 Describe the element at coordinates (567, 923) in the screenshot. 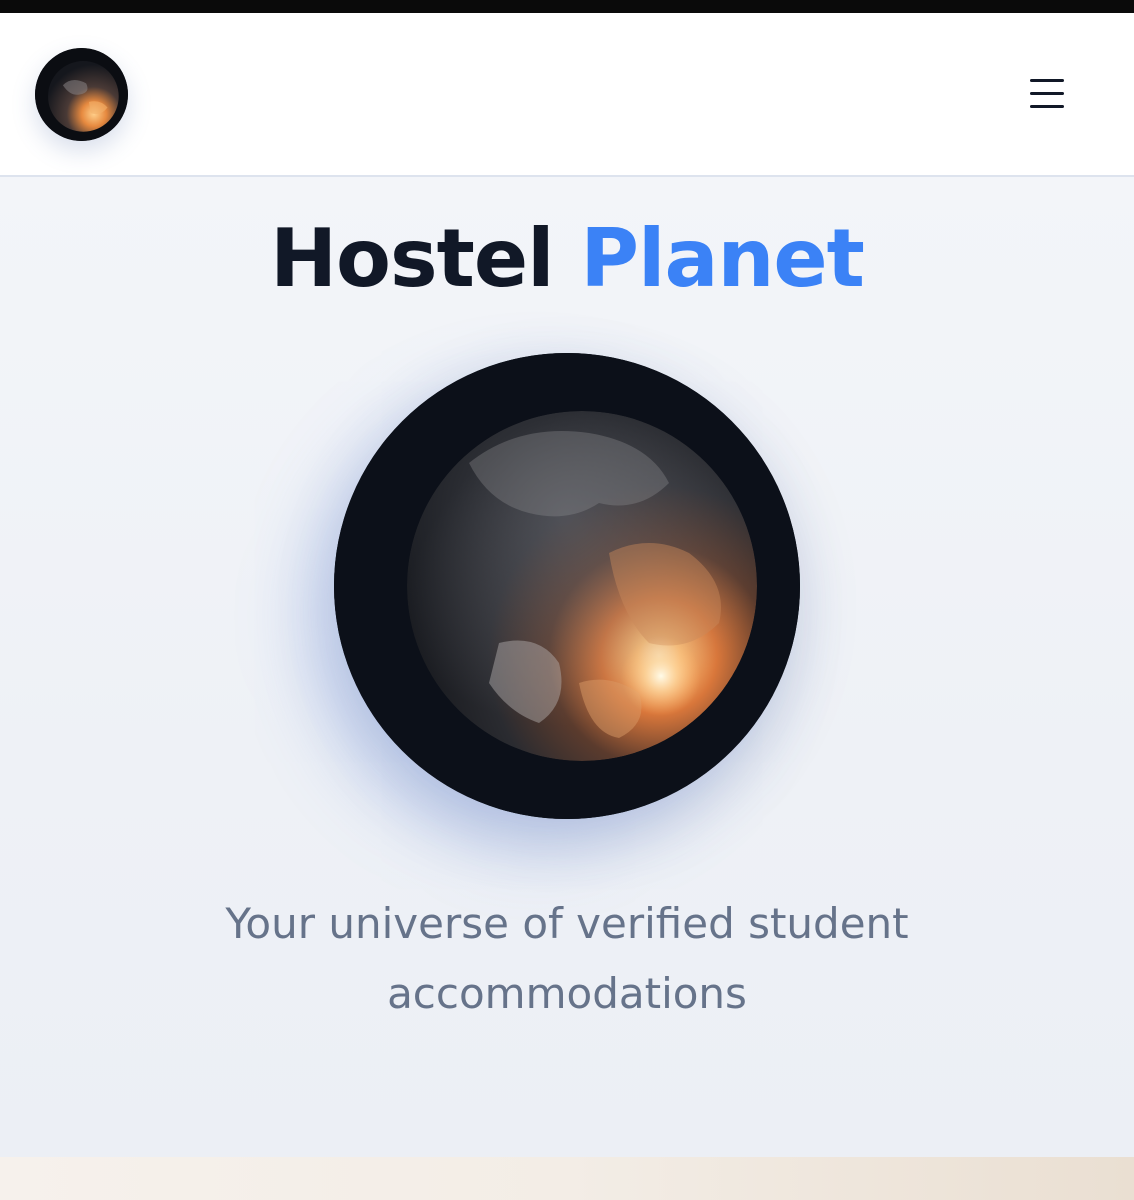

I see `tagline-line-1: Your universe of verified student` at that location.